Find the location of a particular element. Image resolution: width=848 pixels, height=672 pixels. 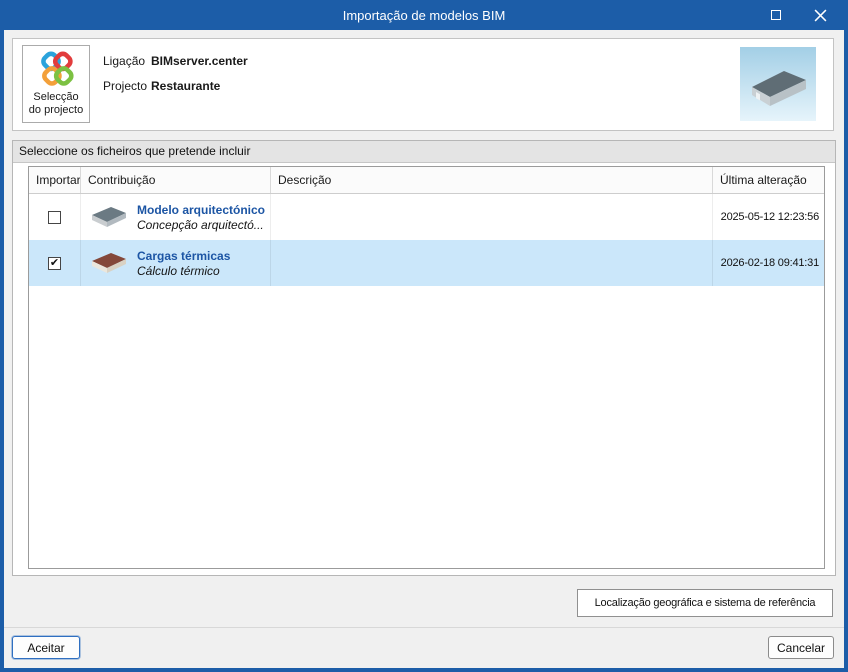

building-model-thumbnail-icon is located at coordinates (778, 84).